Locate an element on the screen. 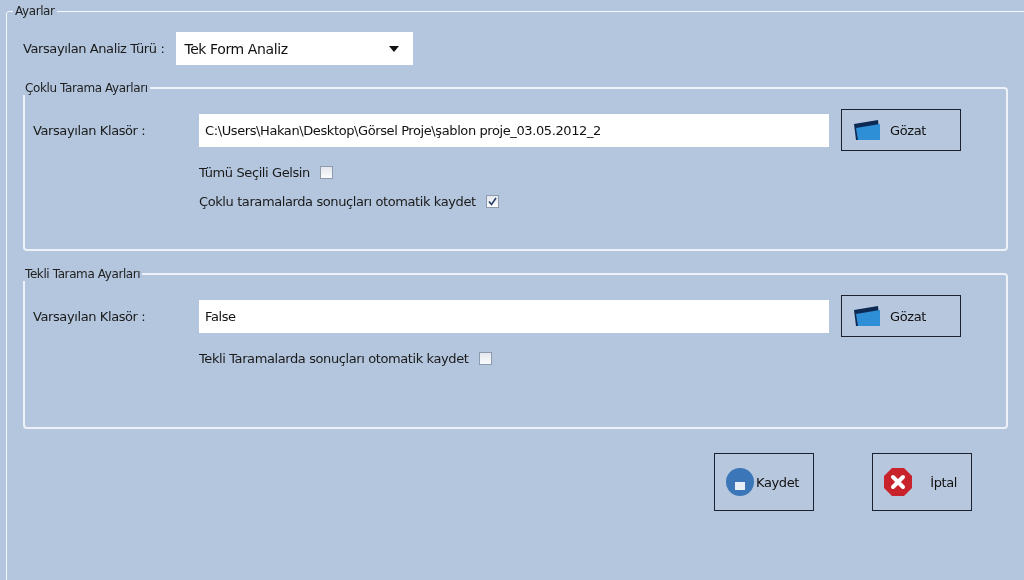 The height and width of the screenshot is (580, 1024). cancel-button: İptal is located at coordinates (922, 482).